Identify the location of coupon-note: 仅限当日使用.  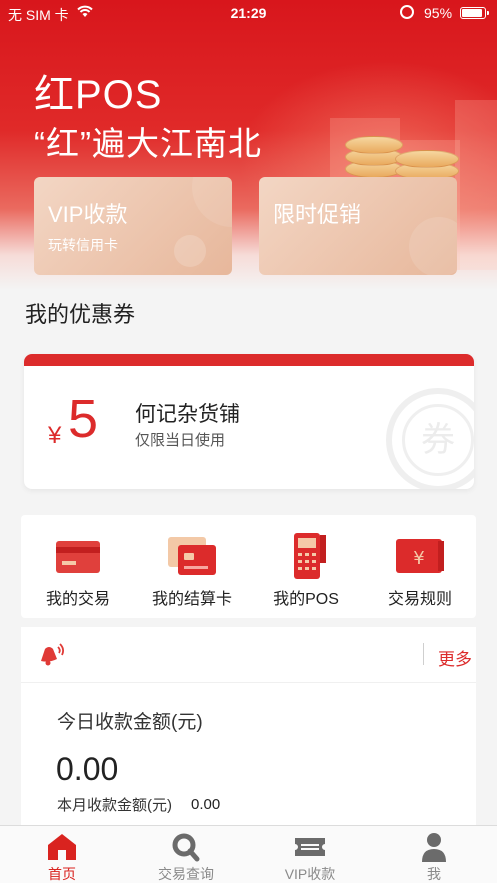
(180, 440).